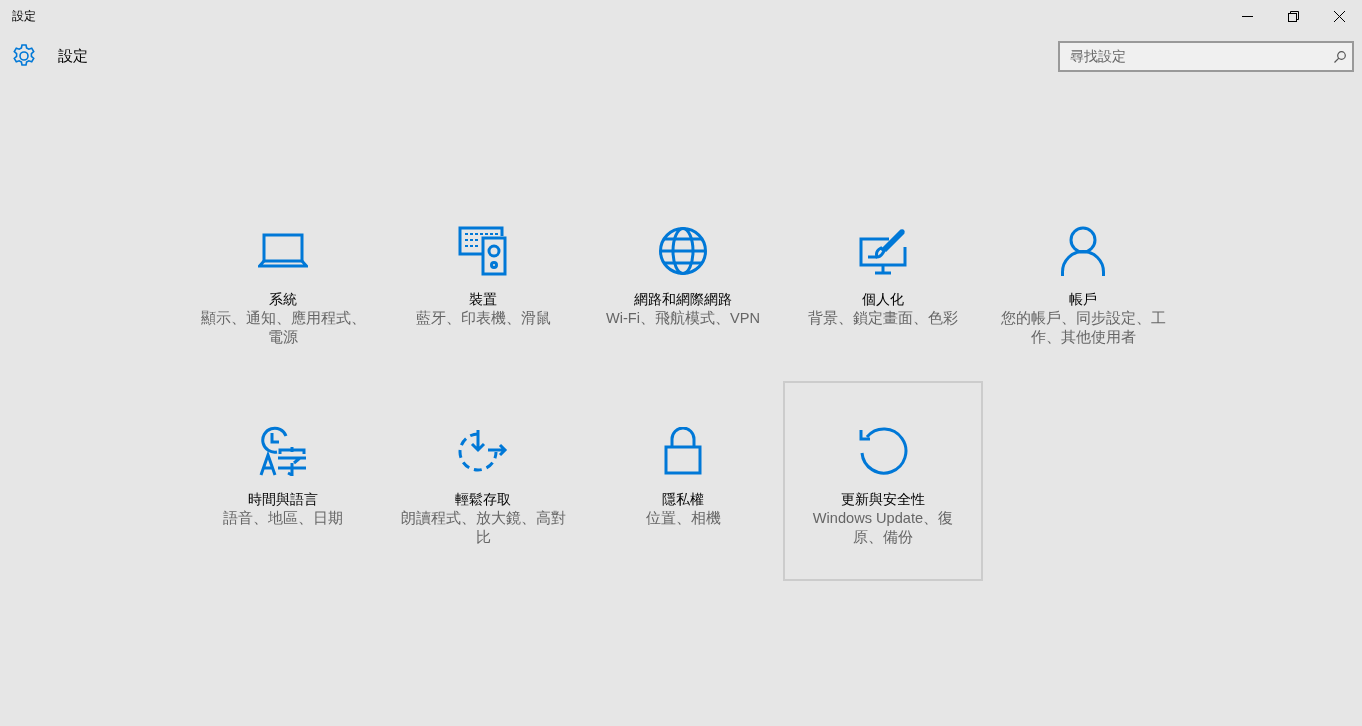 The width and height of the screenshot is (1362, 726). I want to click on tile-description: 您的帳戶、同步設定、工作、其他使用者, so click(1083, 328).